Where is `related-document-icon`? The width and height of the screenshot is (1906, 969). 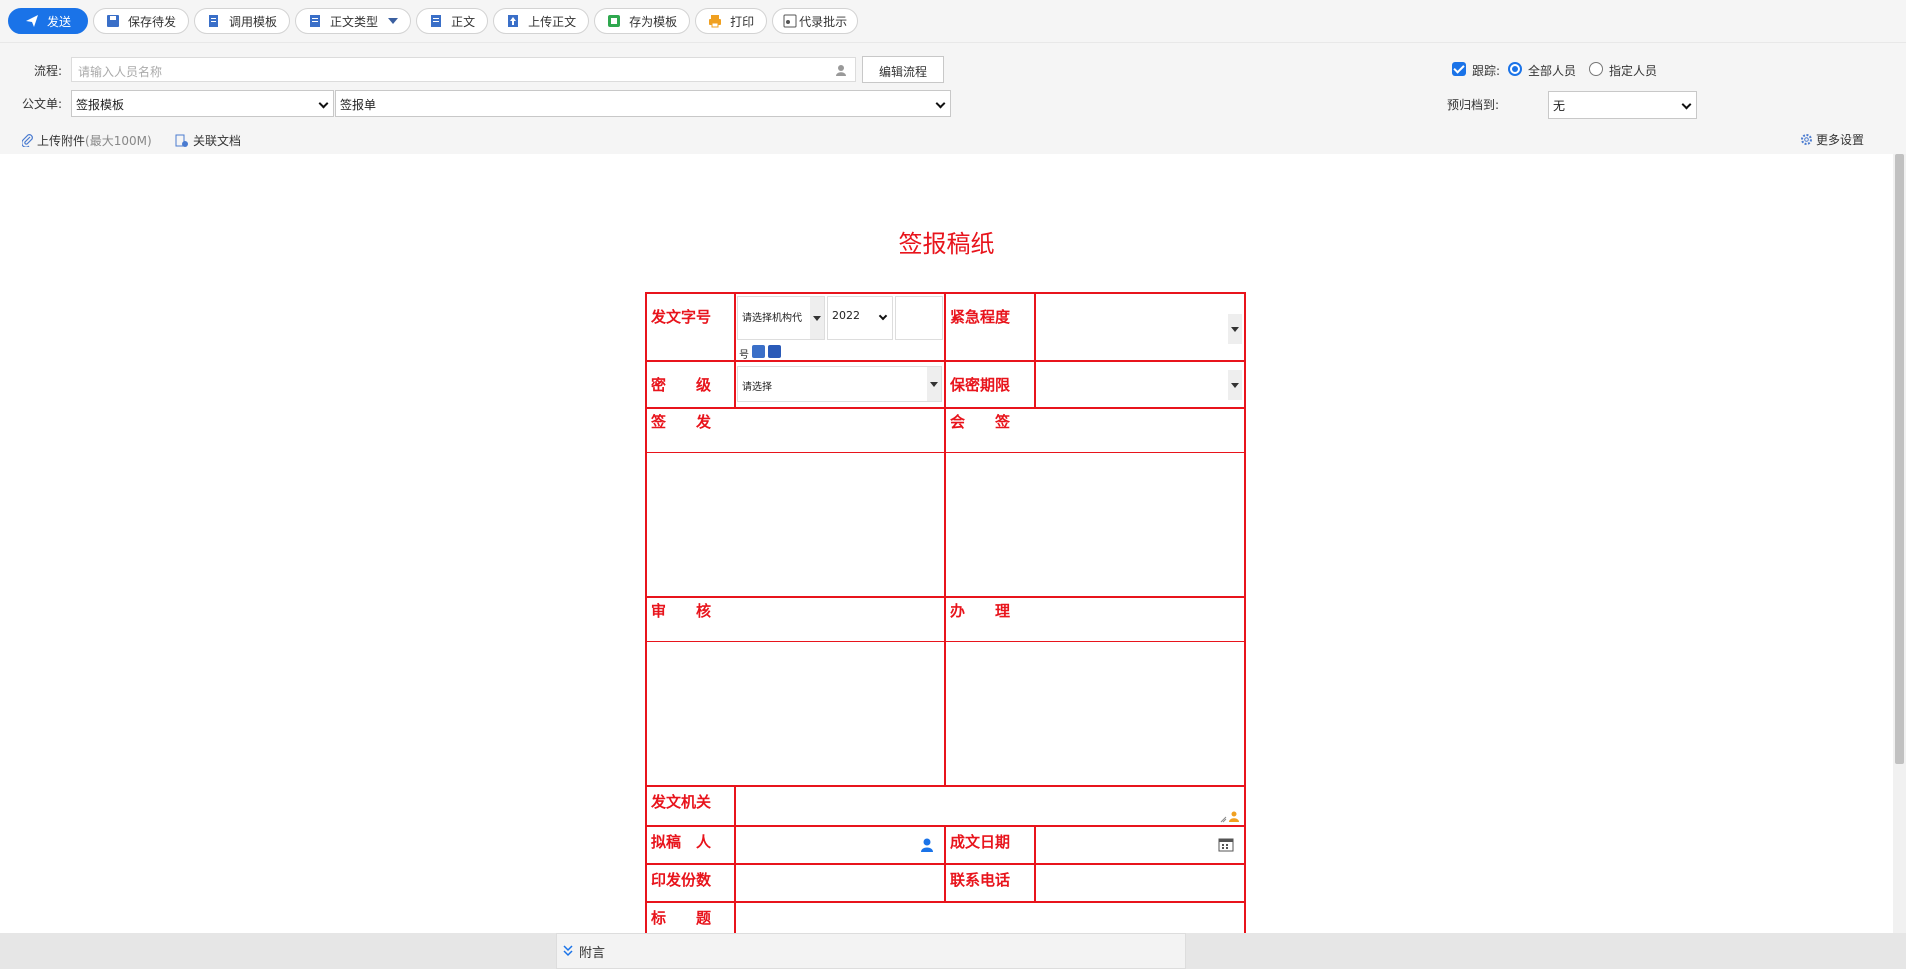
related-document-icon is located at coordinates (181, 140).